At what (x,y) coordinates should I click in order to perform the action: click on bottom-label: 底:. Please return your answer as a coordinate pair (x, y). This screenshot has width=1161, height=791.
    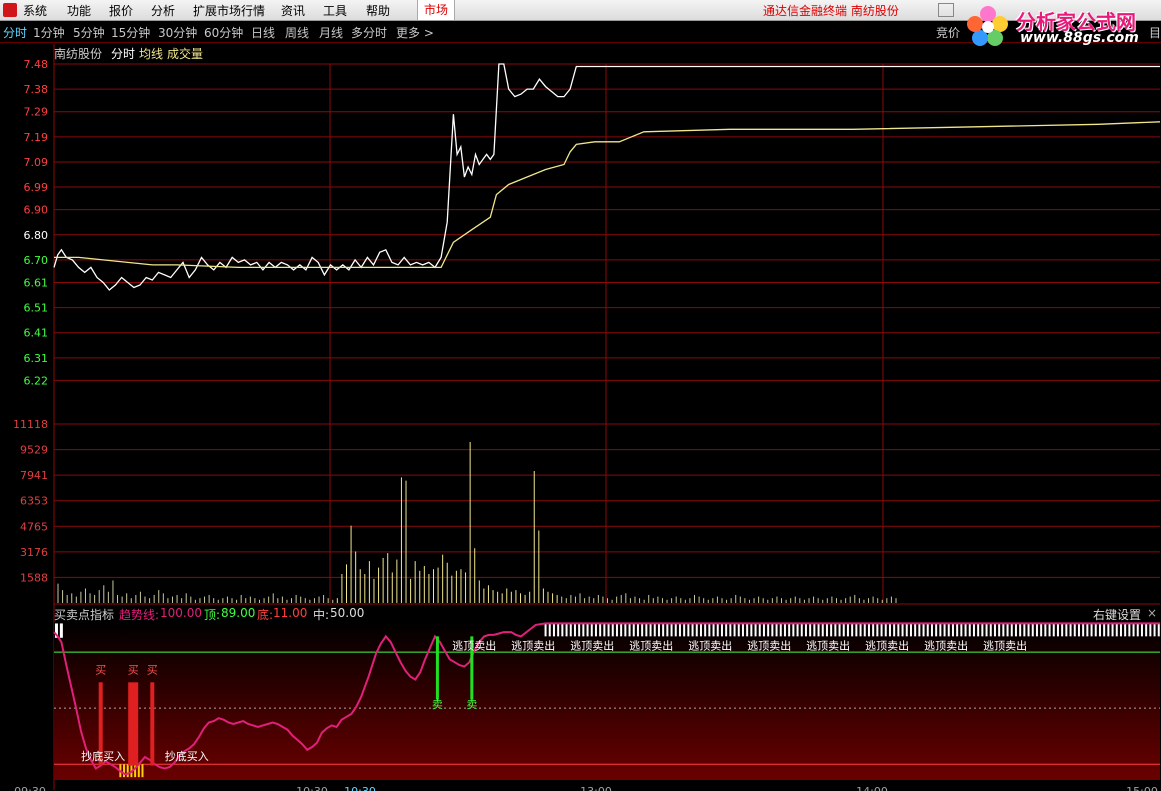
    Looking at the image, I should click on (265, 615).